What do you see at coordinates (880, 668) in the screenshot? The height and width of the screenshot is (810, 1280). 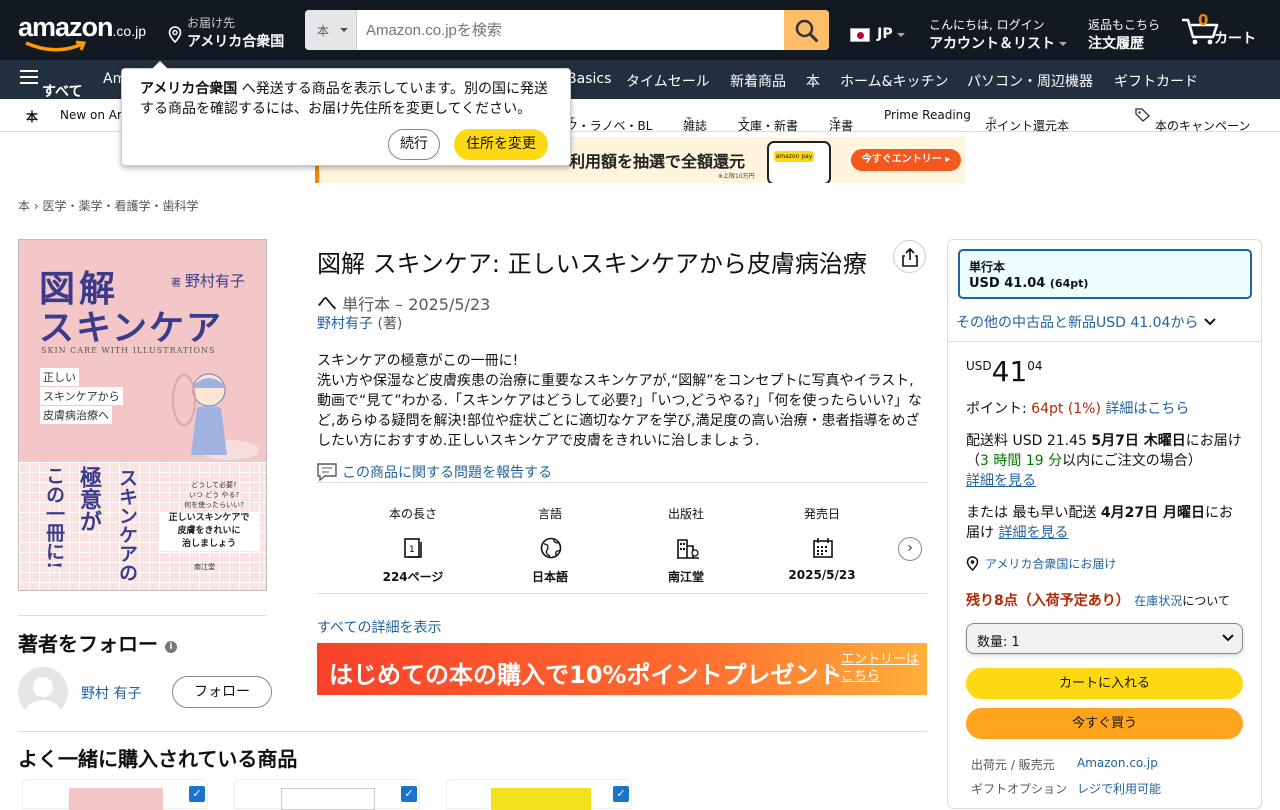 I see `promo-entry-link: エントリーは こちら` at bounding box center [880, 668].